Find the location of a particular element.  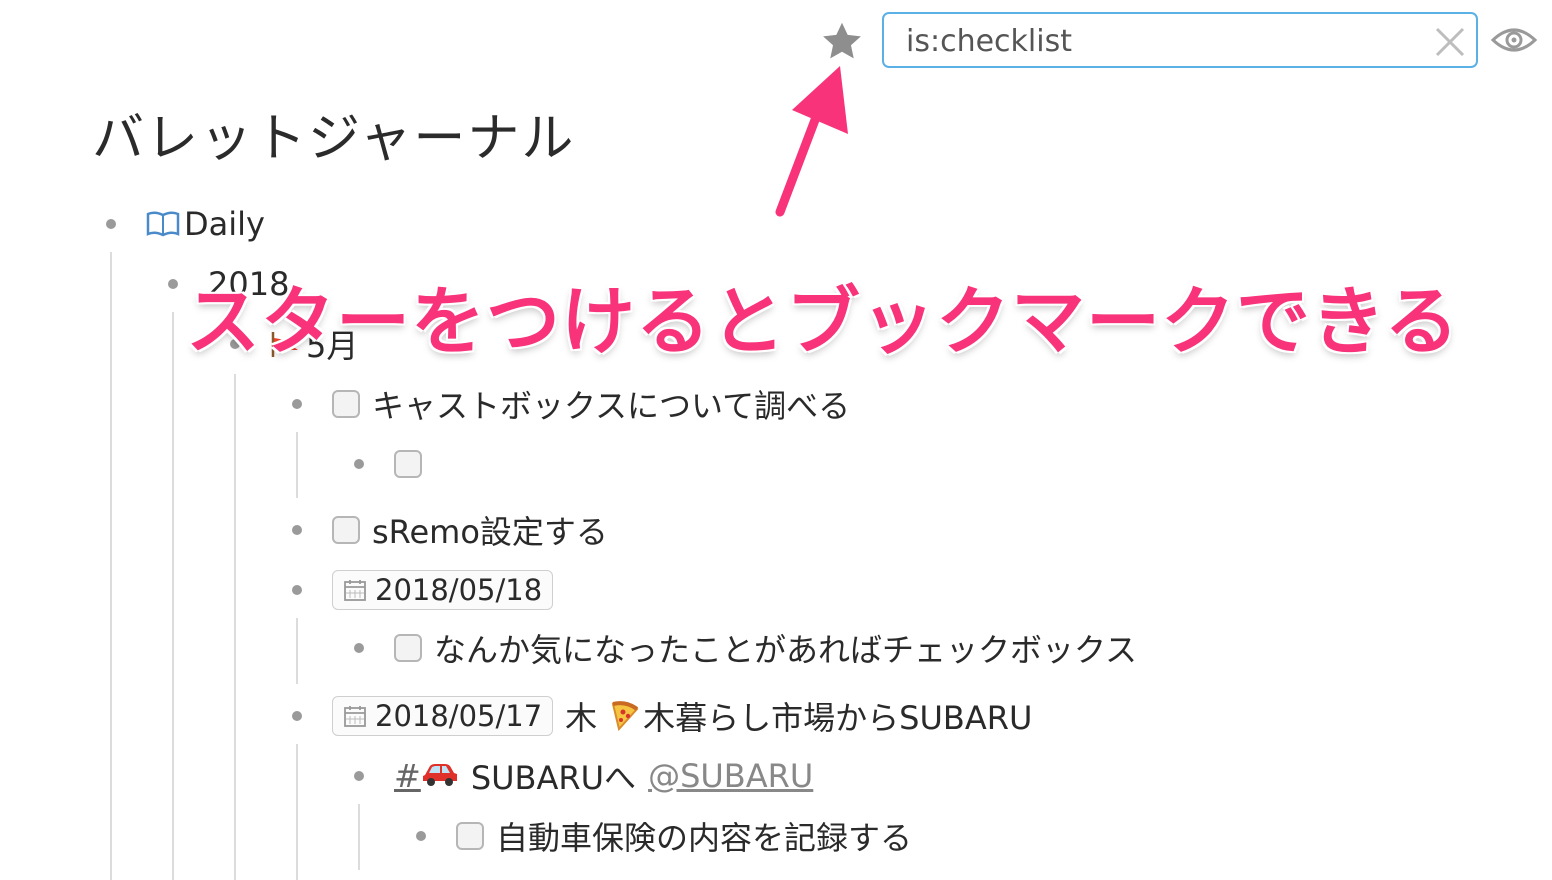

annotation-arrow is located at coordinates (811, 141).